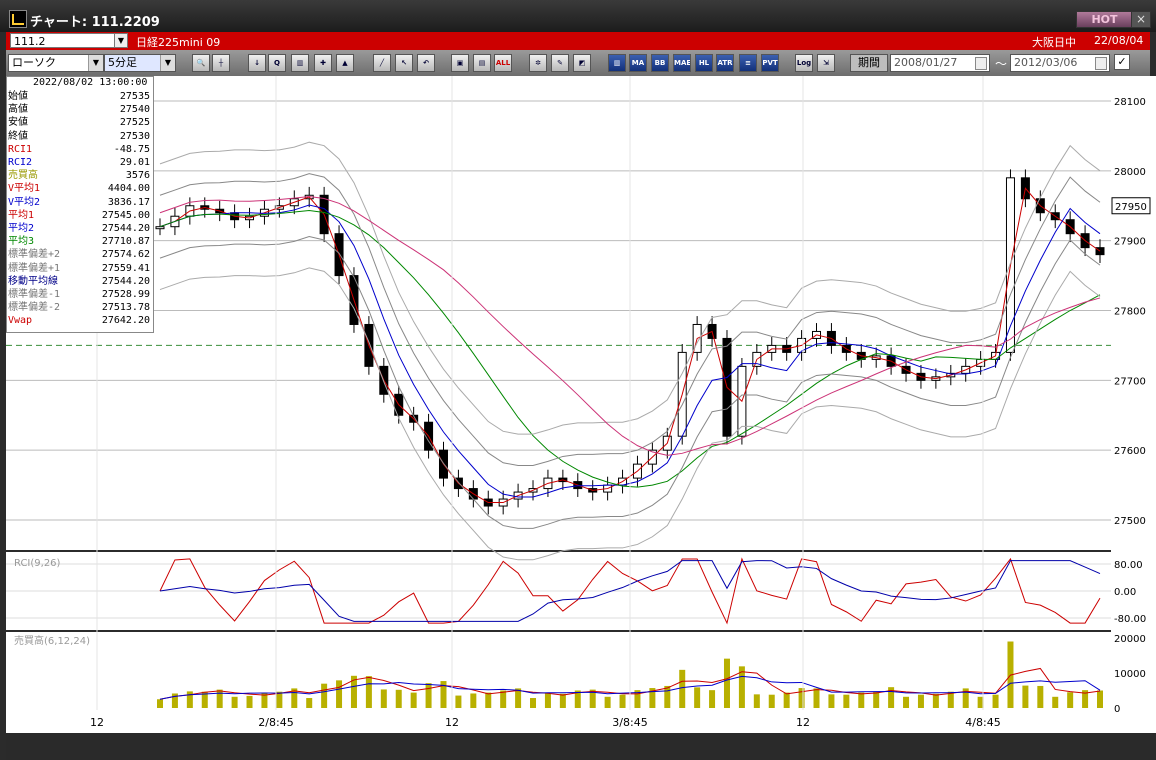  I want to click on period-button: 期間, so click(869, 63).